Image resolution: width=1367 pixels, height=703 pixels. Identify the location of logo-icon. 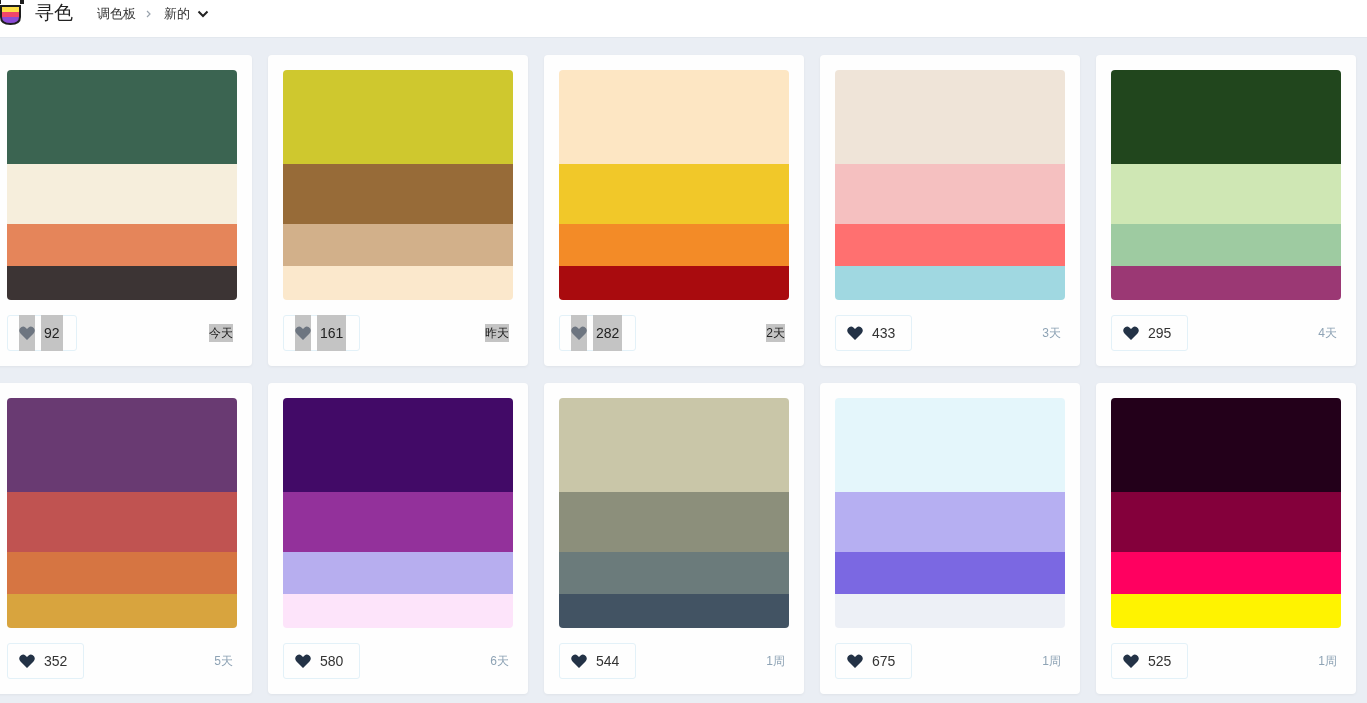
(12, 13).